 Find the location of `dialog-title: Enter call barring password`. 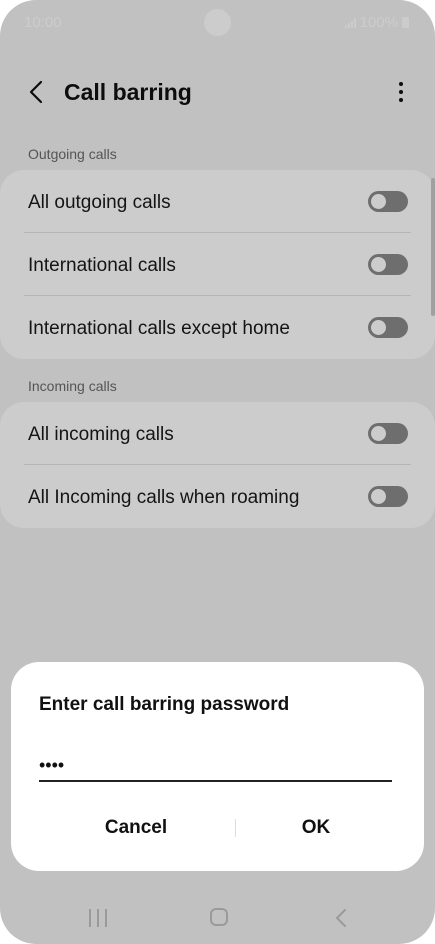

dialog-title: Enter call barring password is located at coordinates (164, 704).